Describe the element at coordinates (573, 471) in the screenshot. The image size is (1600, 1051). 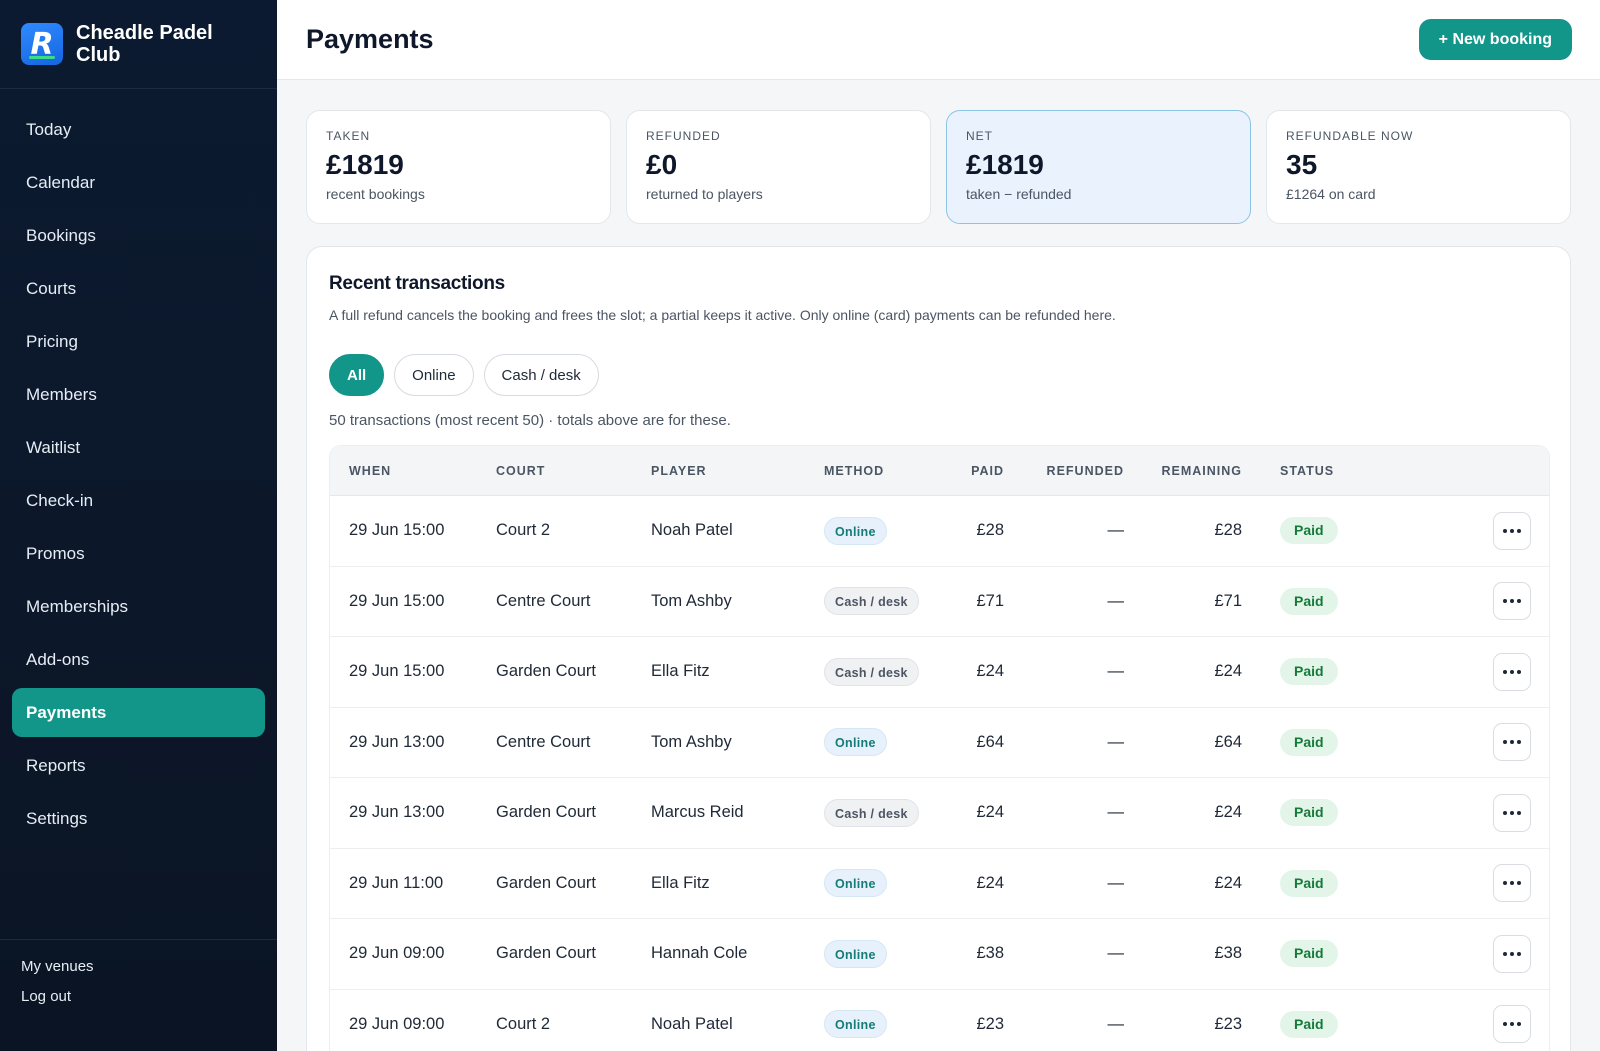
I see `col-court: COURT` at that location.